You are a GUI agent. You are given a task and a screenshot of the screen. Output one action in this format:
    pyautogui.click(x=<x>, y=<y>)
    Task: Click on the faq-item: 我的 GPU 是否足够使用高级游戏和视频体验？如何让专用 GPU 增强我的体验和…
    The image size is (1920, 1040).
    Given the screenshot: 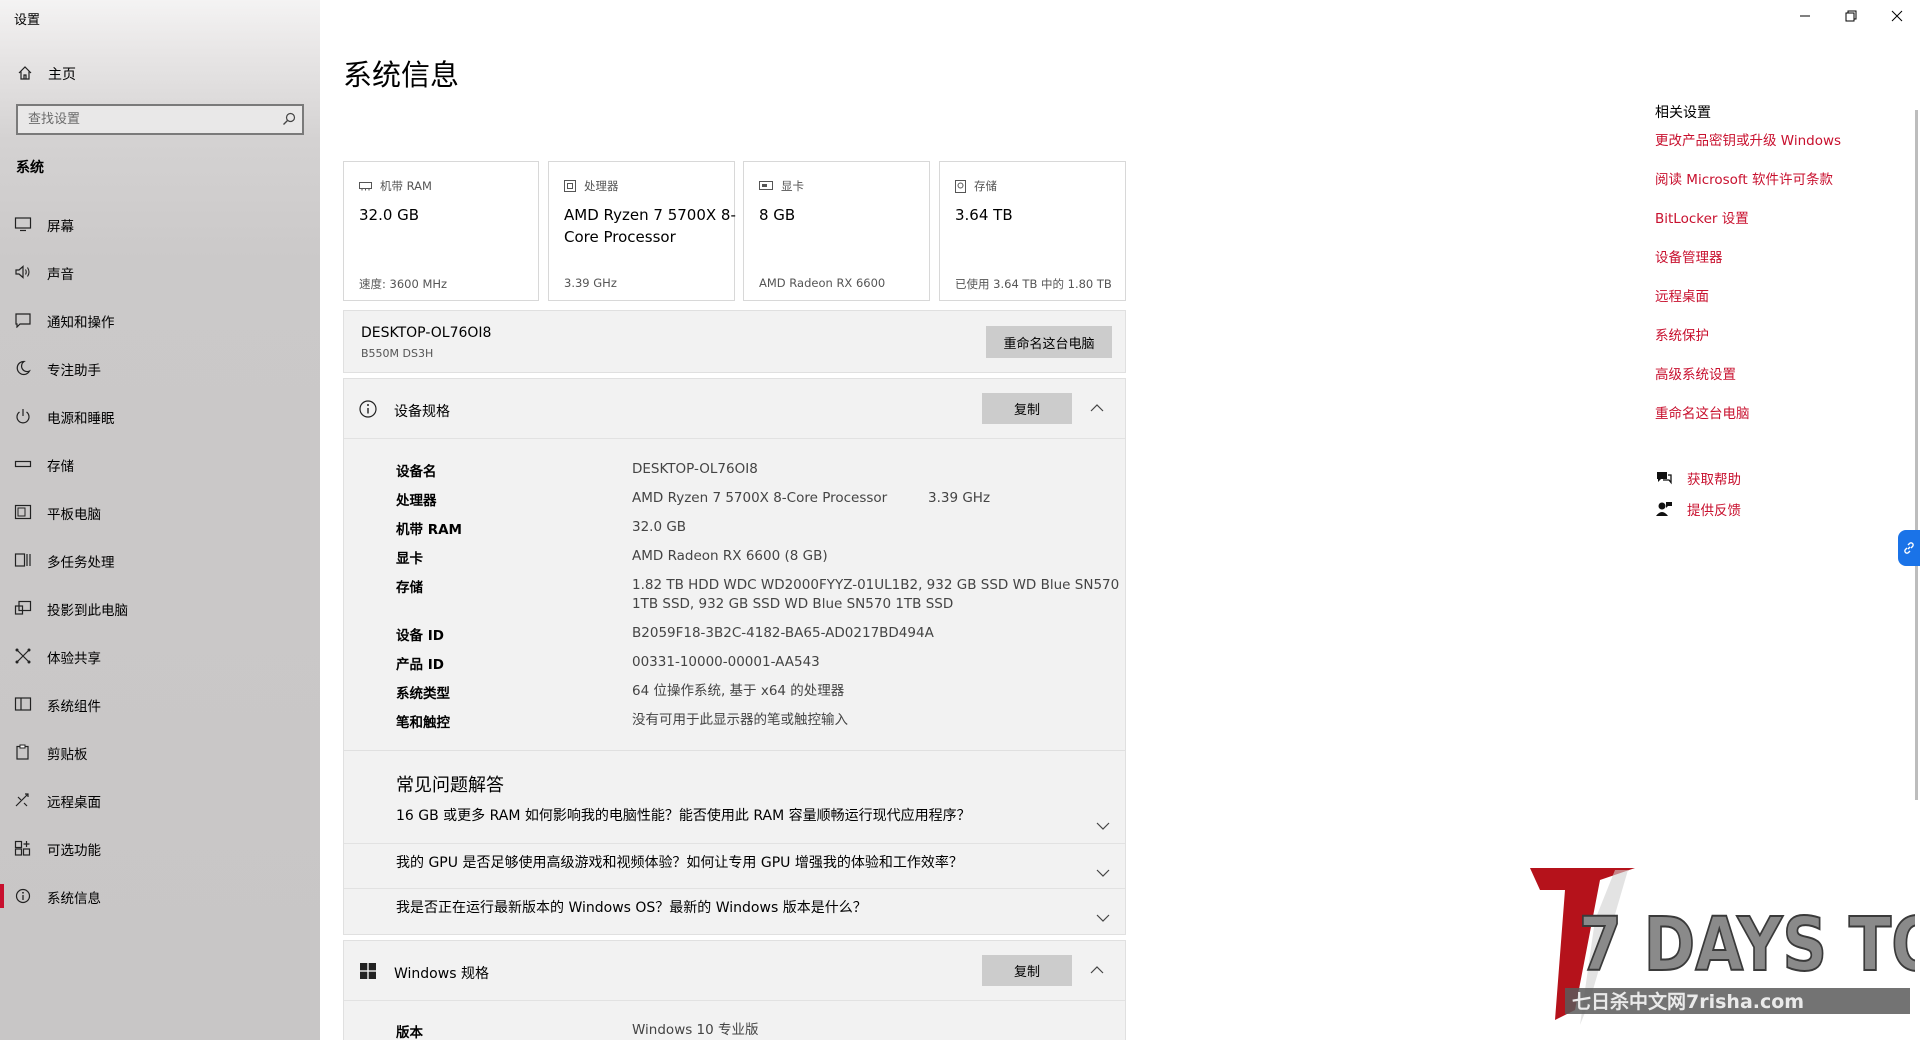 What is the action you would take?
    pyautogui.click(x=734, y=865)
    